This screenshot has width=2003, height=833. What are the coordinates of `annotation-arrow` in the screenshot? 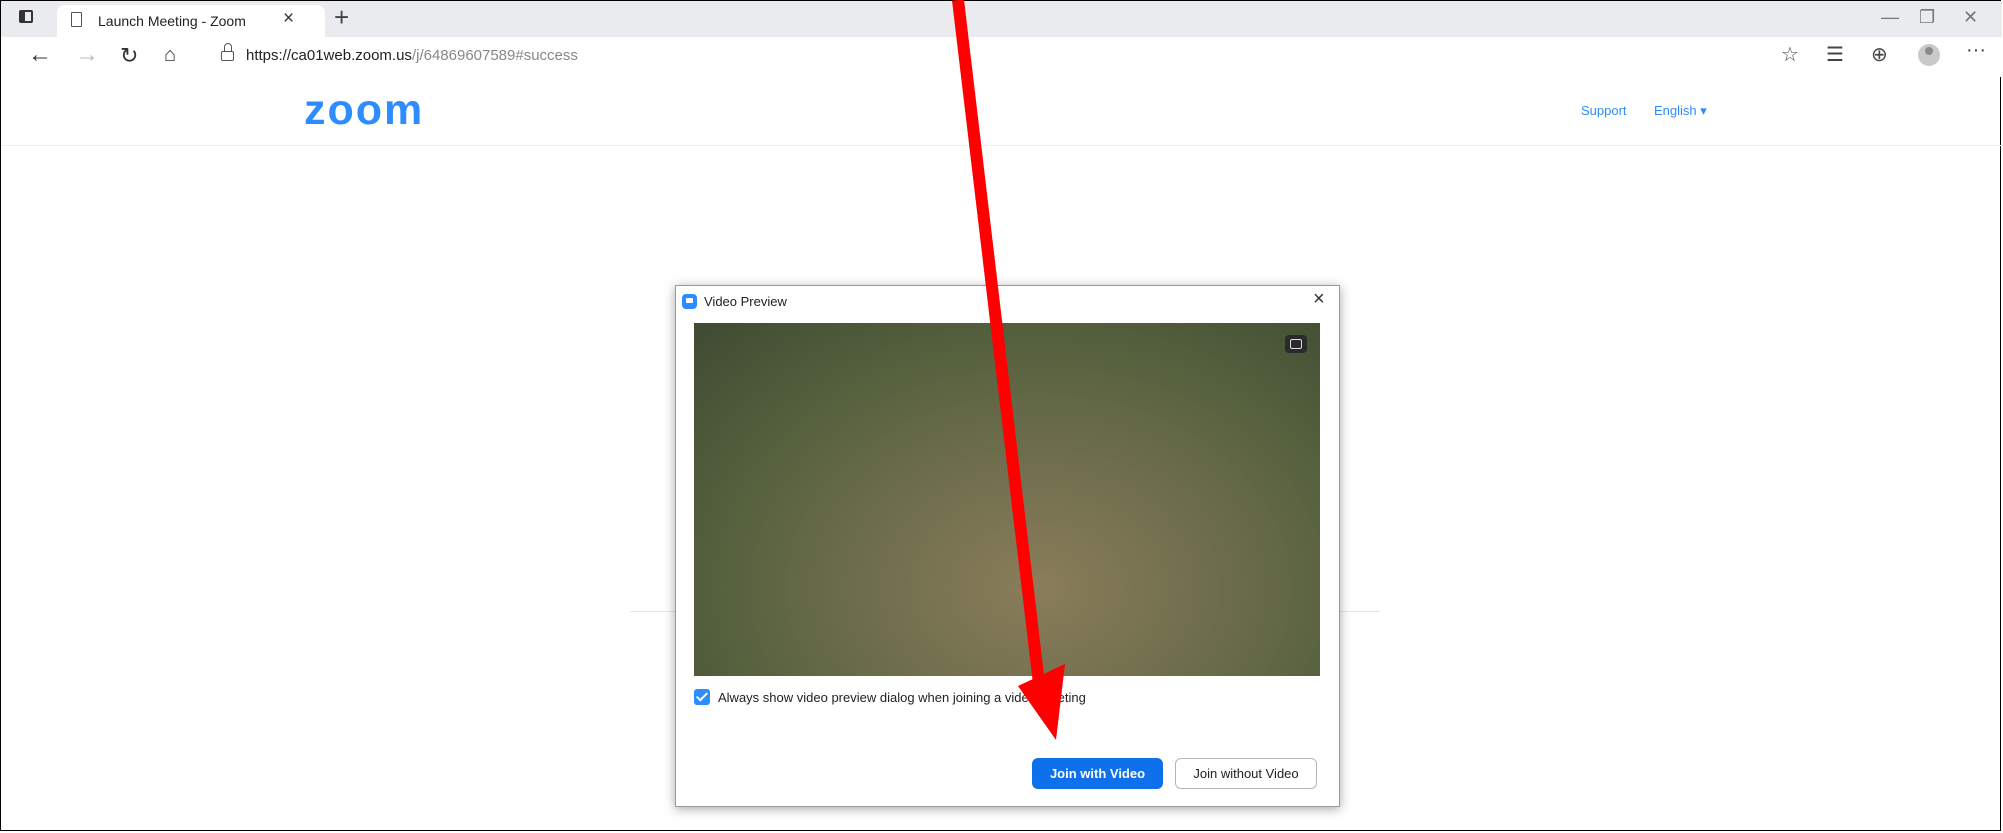 It's located at (1008, 370).